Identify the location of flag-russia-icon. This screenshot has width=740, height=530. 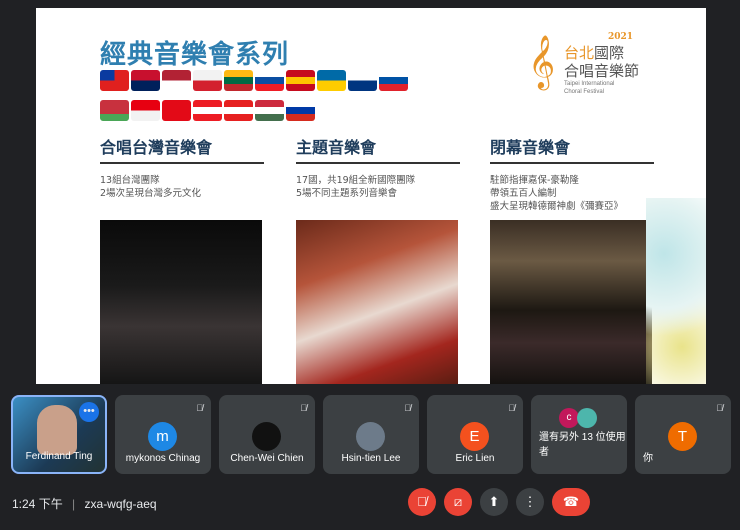
(300, 110).